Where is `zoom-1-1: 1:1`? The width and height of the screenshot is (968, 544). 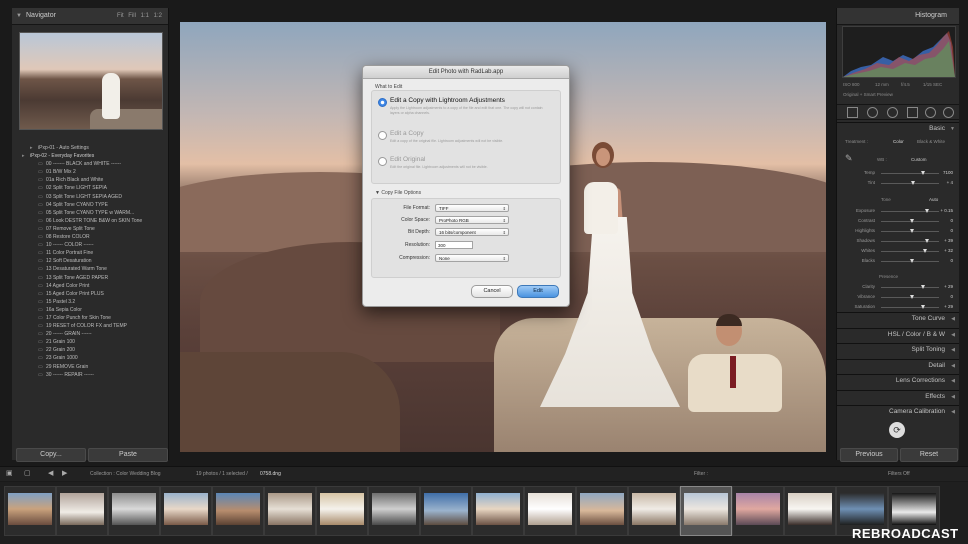 zoom-1-1: 1:1 is located at coordinates (145, 16).